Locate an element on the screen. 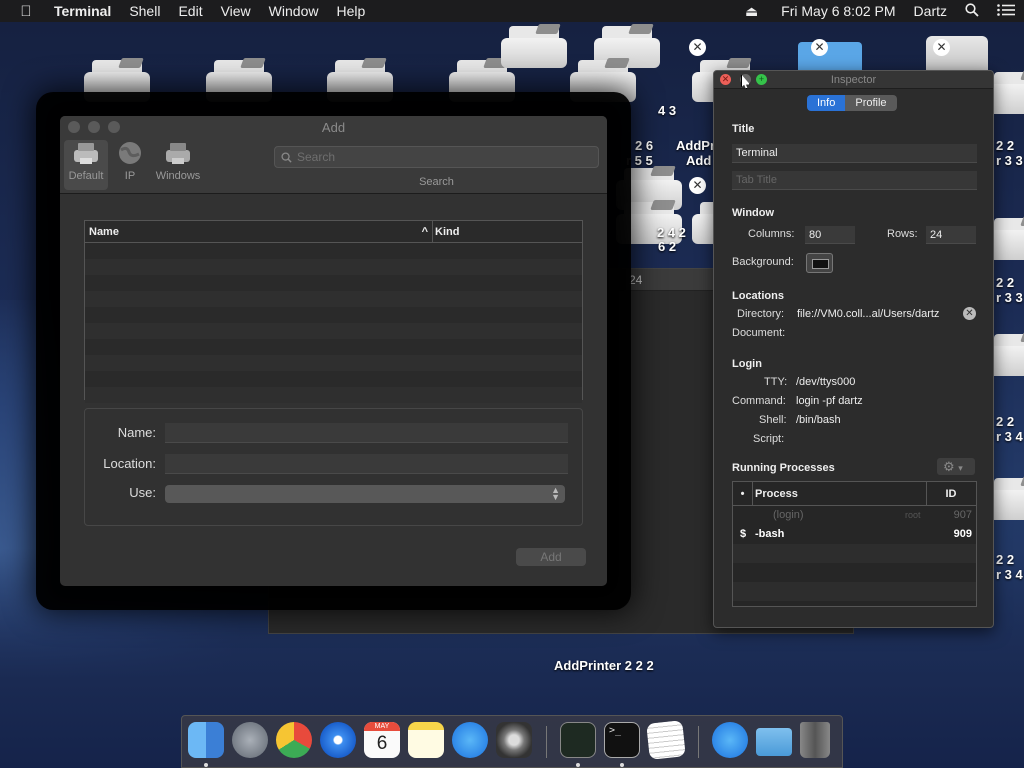 The image size is (1024, 768). column-mark: • is located at coordinates (743, 493).